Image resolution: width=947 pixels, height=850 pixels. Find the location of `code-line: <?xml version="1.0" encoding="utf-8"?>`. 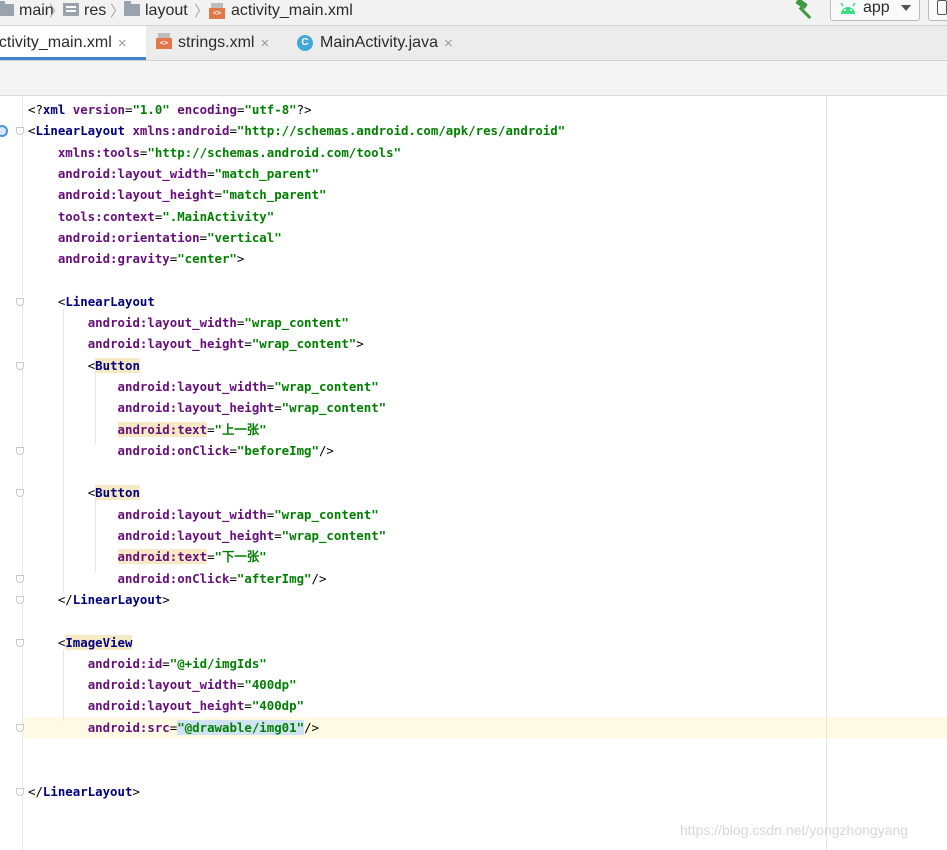

code-line: <?xml version="1.0" encoding="utf-8"?> is located at coordinates (170, 109).